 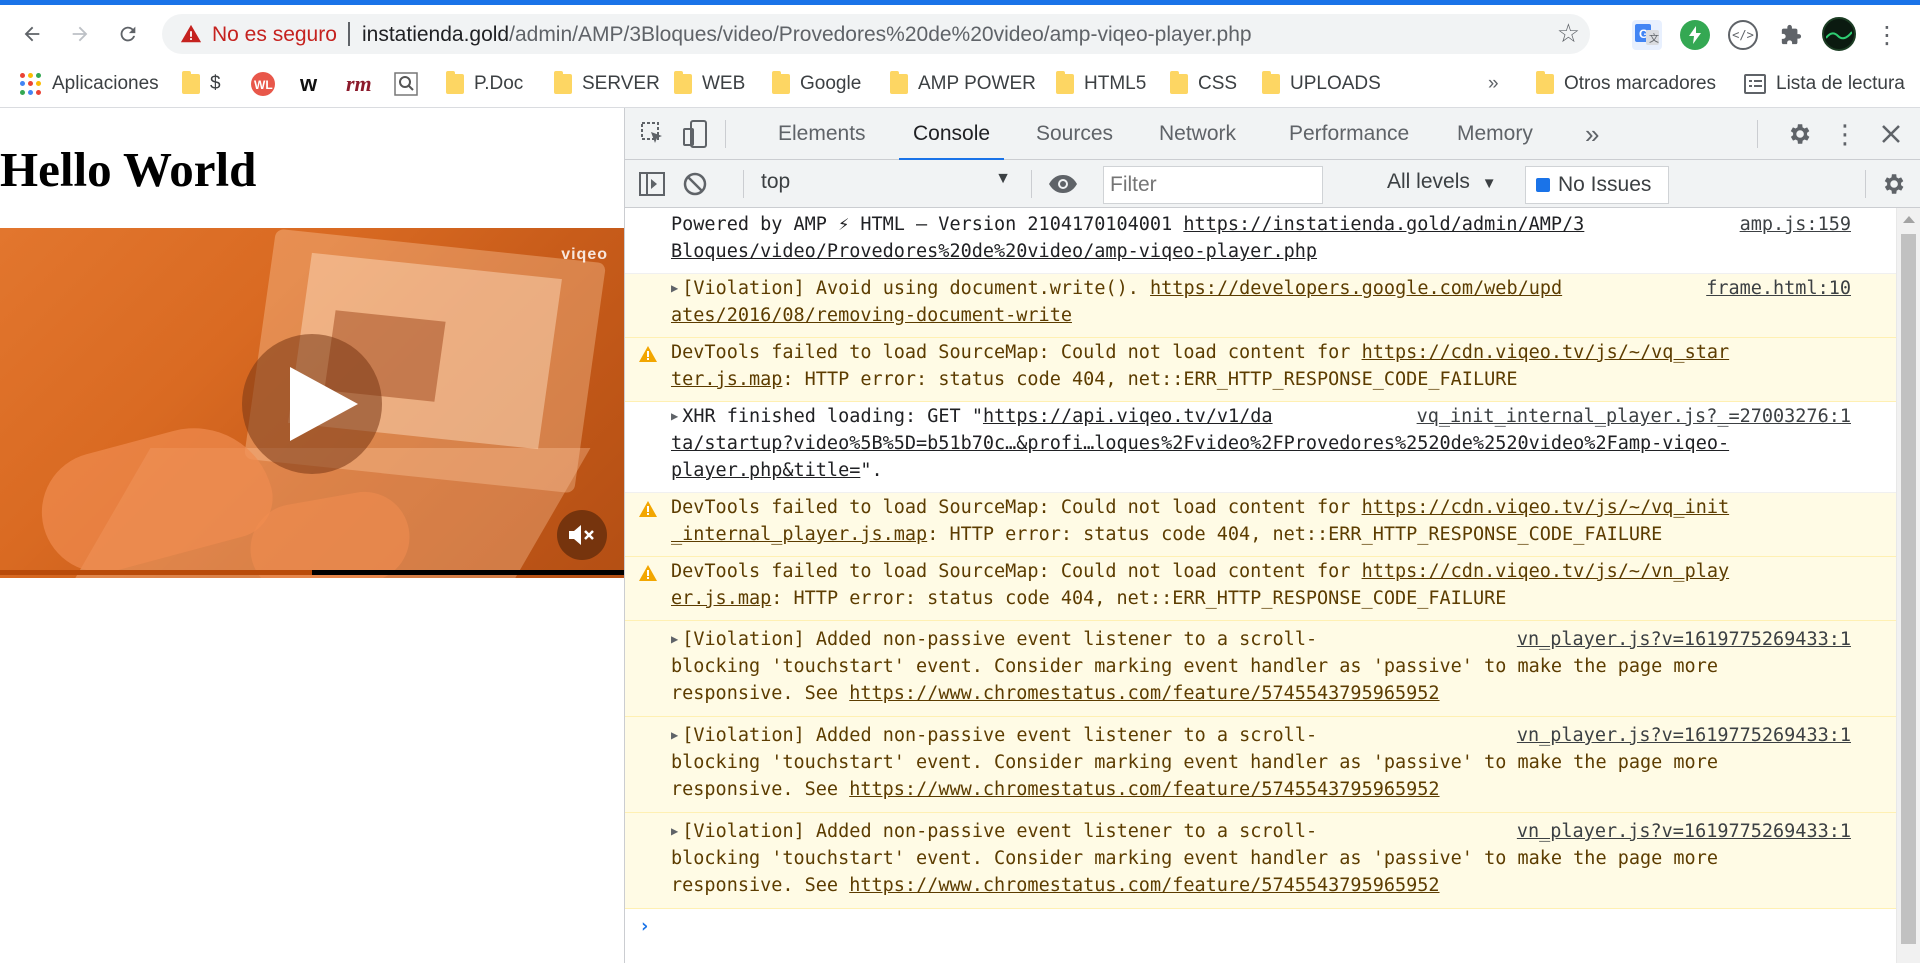 What do you see at coordinates (951, 134) in the screenshot?
I see `tab-console: Console` at bounding box center [951, 134].